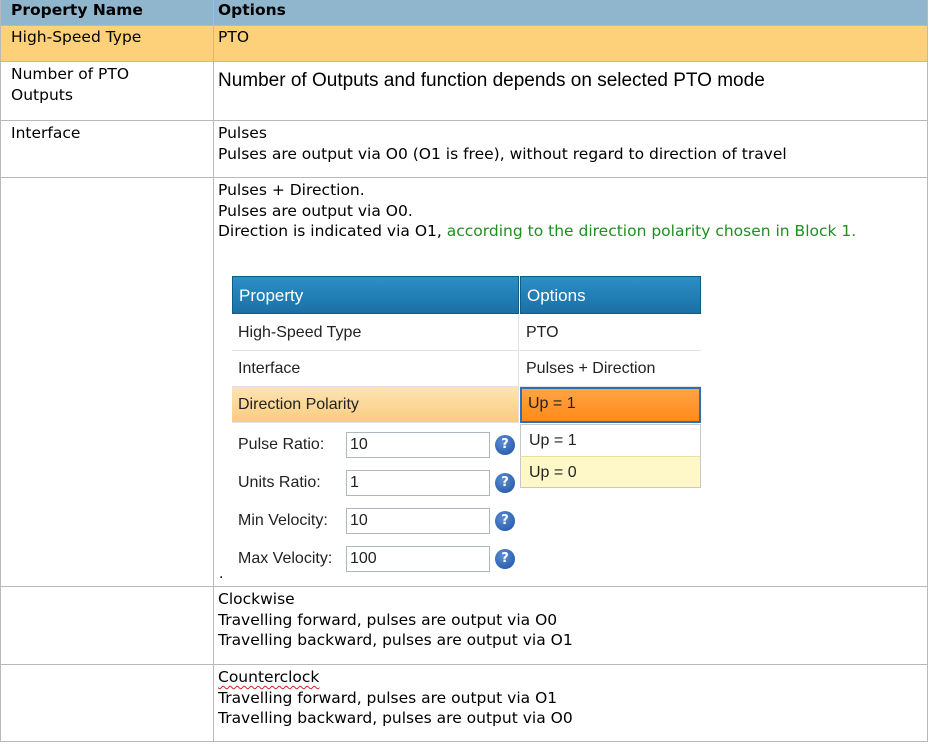 Image resolution: width=929 pixels, height=751 pixels. Describe the element at coordinates (610, 440) in the screenshot. I see `dropdown-option-up1: Up = 1` at that location.